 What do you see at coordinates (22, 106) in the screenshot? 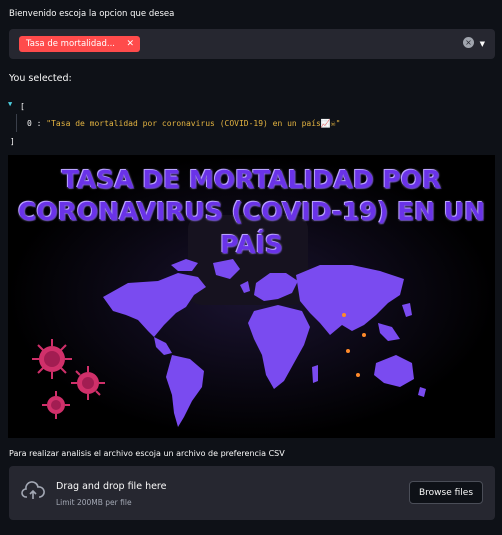
I see `json-open-bracket: [` at bounding box center [22, 106].